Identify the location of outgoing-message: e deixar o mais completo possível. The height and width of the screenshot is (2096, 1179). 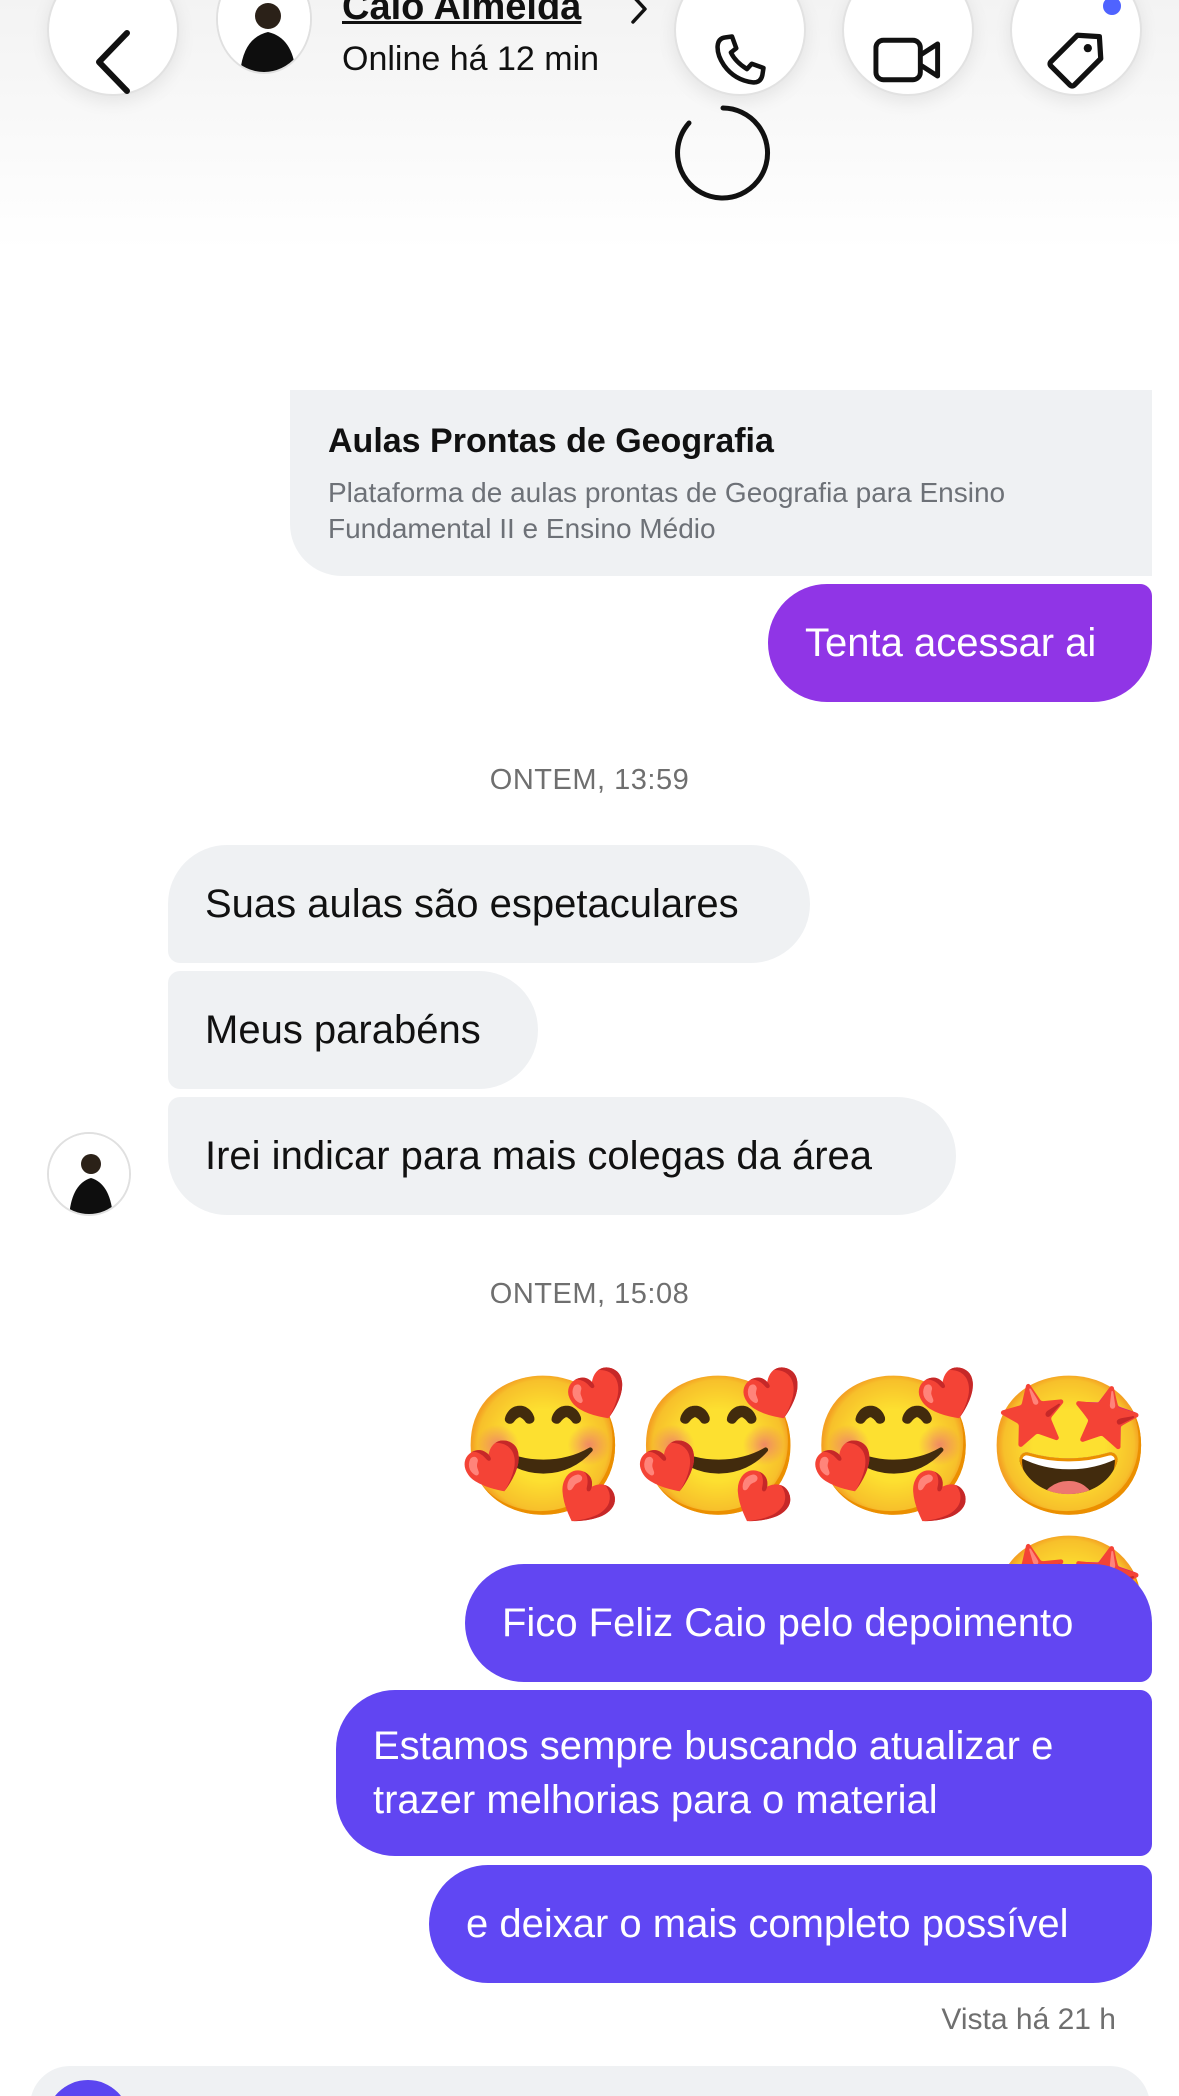
(790, 1924).